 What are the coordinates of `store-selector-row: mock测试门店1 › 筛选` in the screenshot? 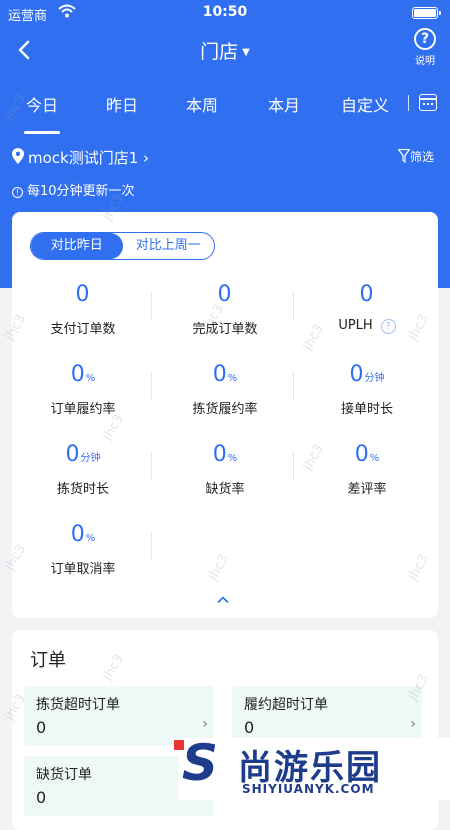 It's located at (225, 157).